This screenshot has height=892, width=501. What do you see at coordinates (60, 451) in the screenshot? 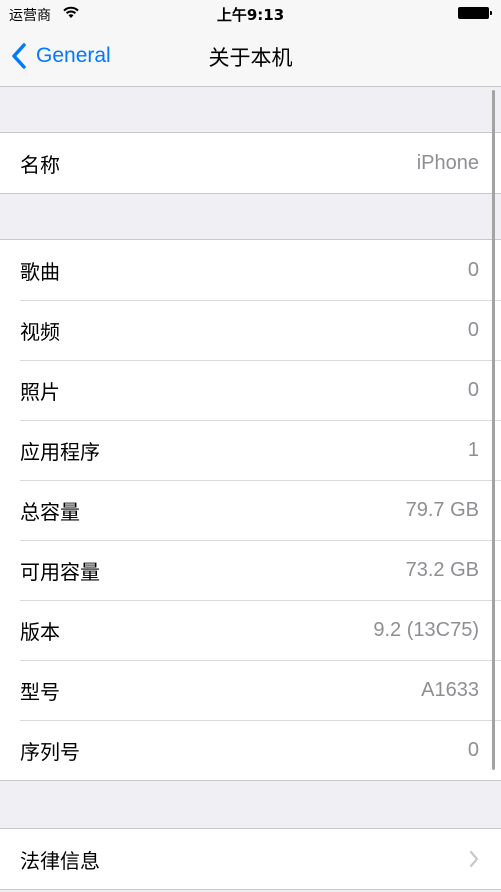
I see `row-label: 应用程序` at bounding box center [60, 451].